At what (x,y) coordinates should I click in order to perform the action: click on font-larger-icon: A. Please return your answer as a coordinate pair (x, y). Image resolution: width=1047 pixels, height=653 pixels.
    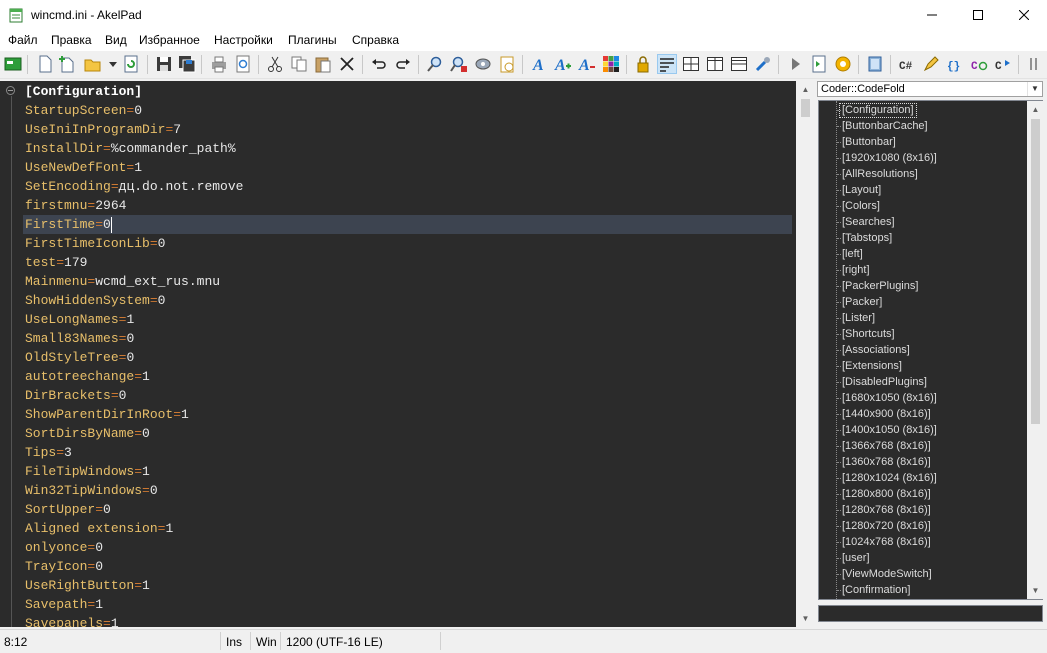
    Looking at the image, I should click on (563, 64).